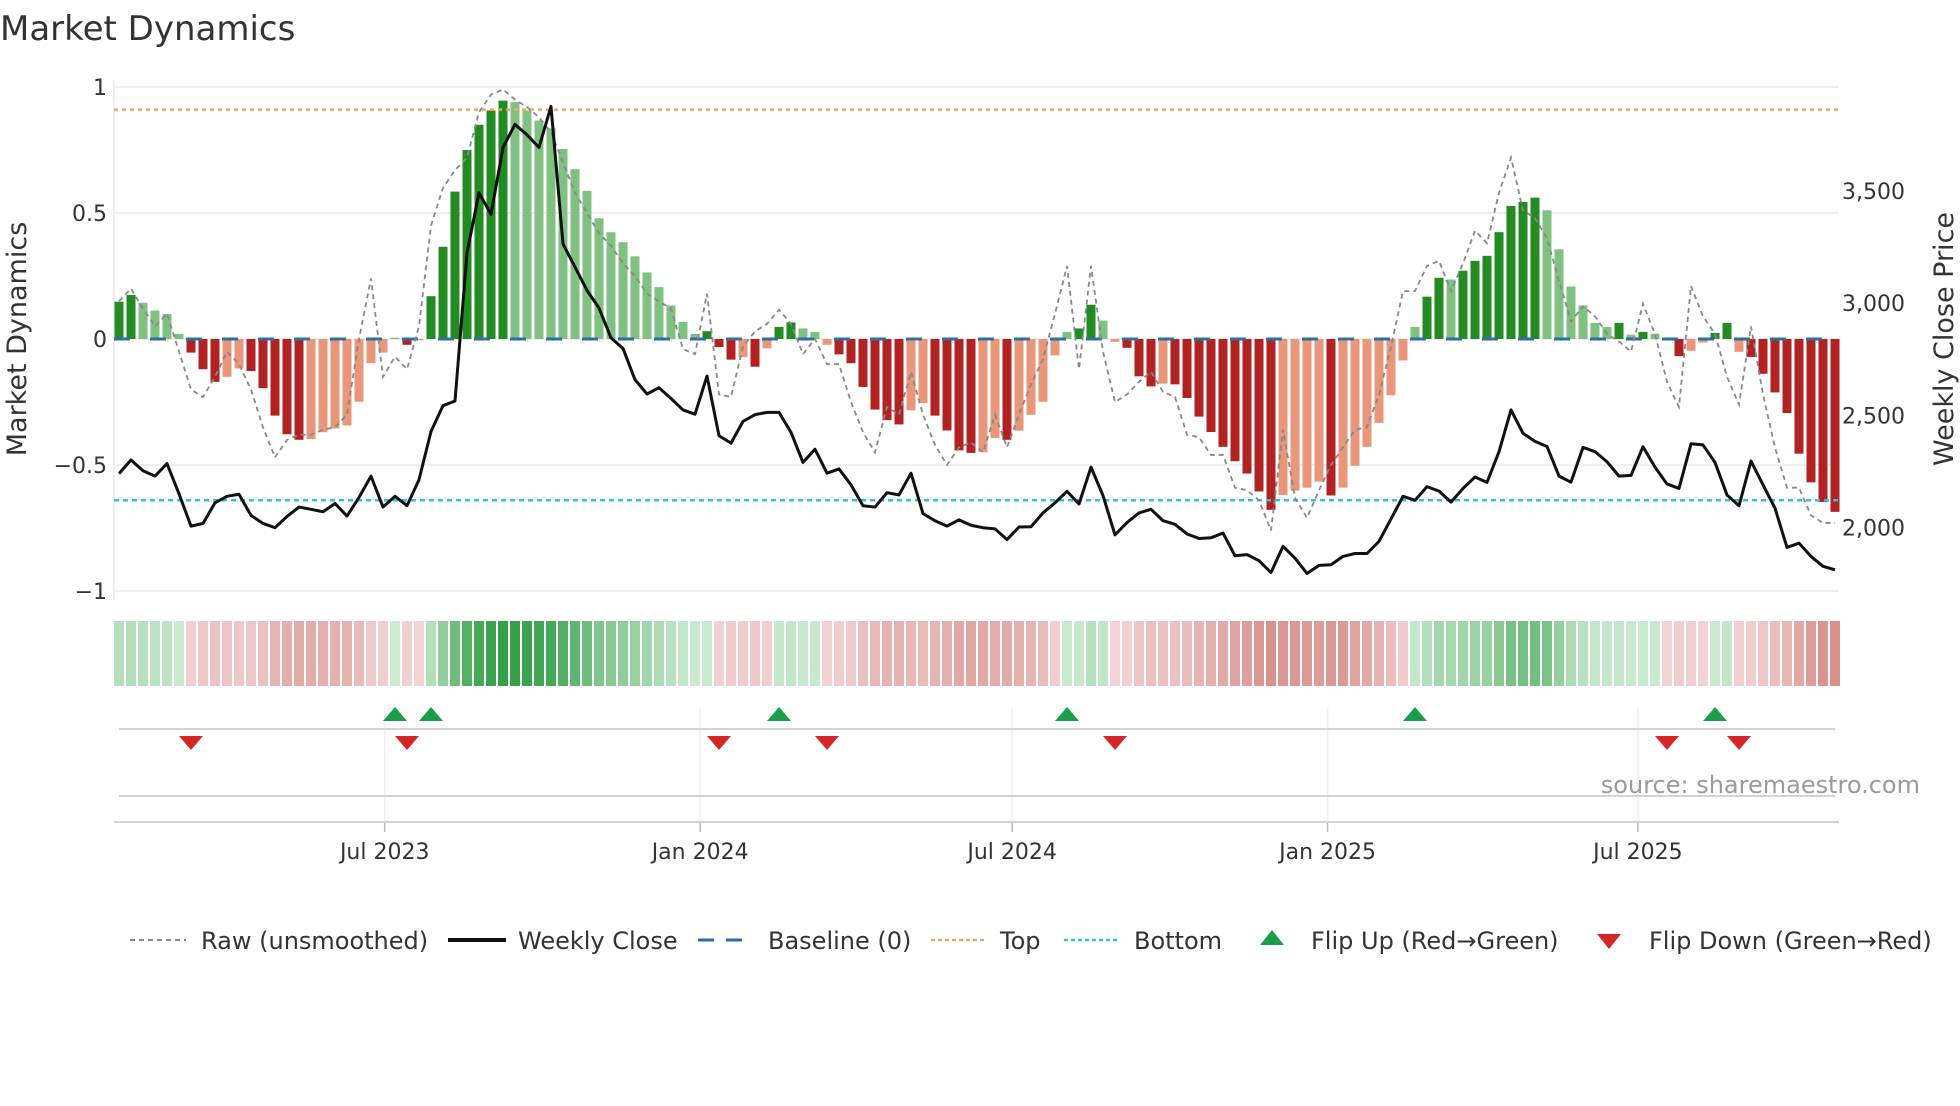 Image resolution: width=1960 pixels, height=1106 pixels. What do you see at coordinates (80, 466) in the screenshot?
I see `y-left-tick-label: −0.5` at bounding box center [80, 466].